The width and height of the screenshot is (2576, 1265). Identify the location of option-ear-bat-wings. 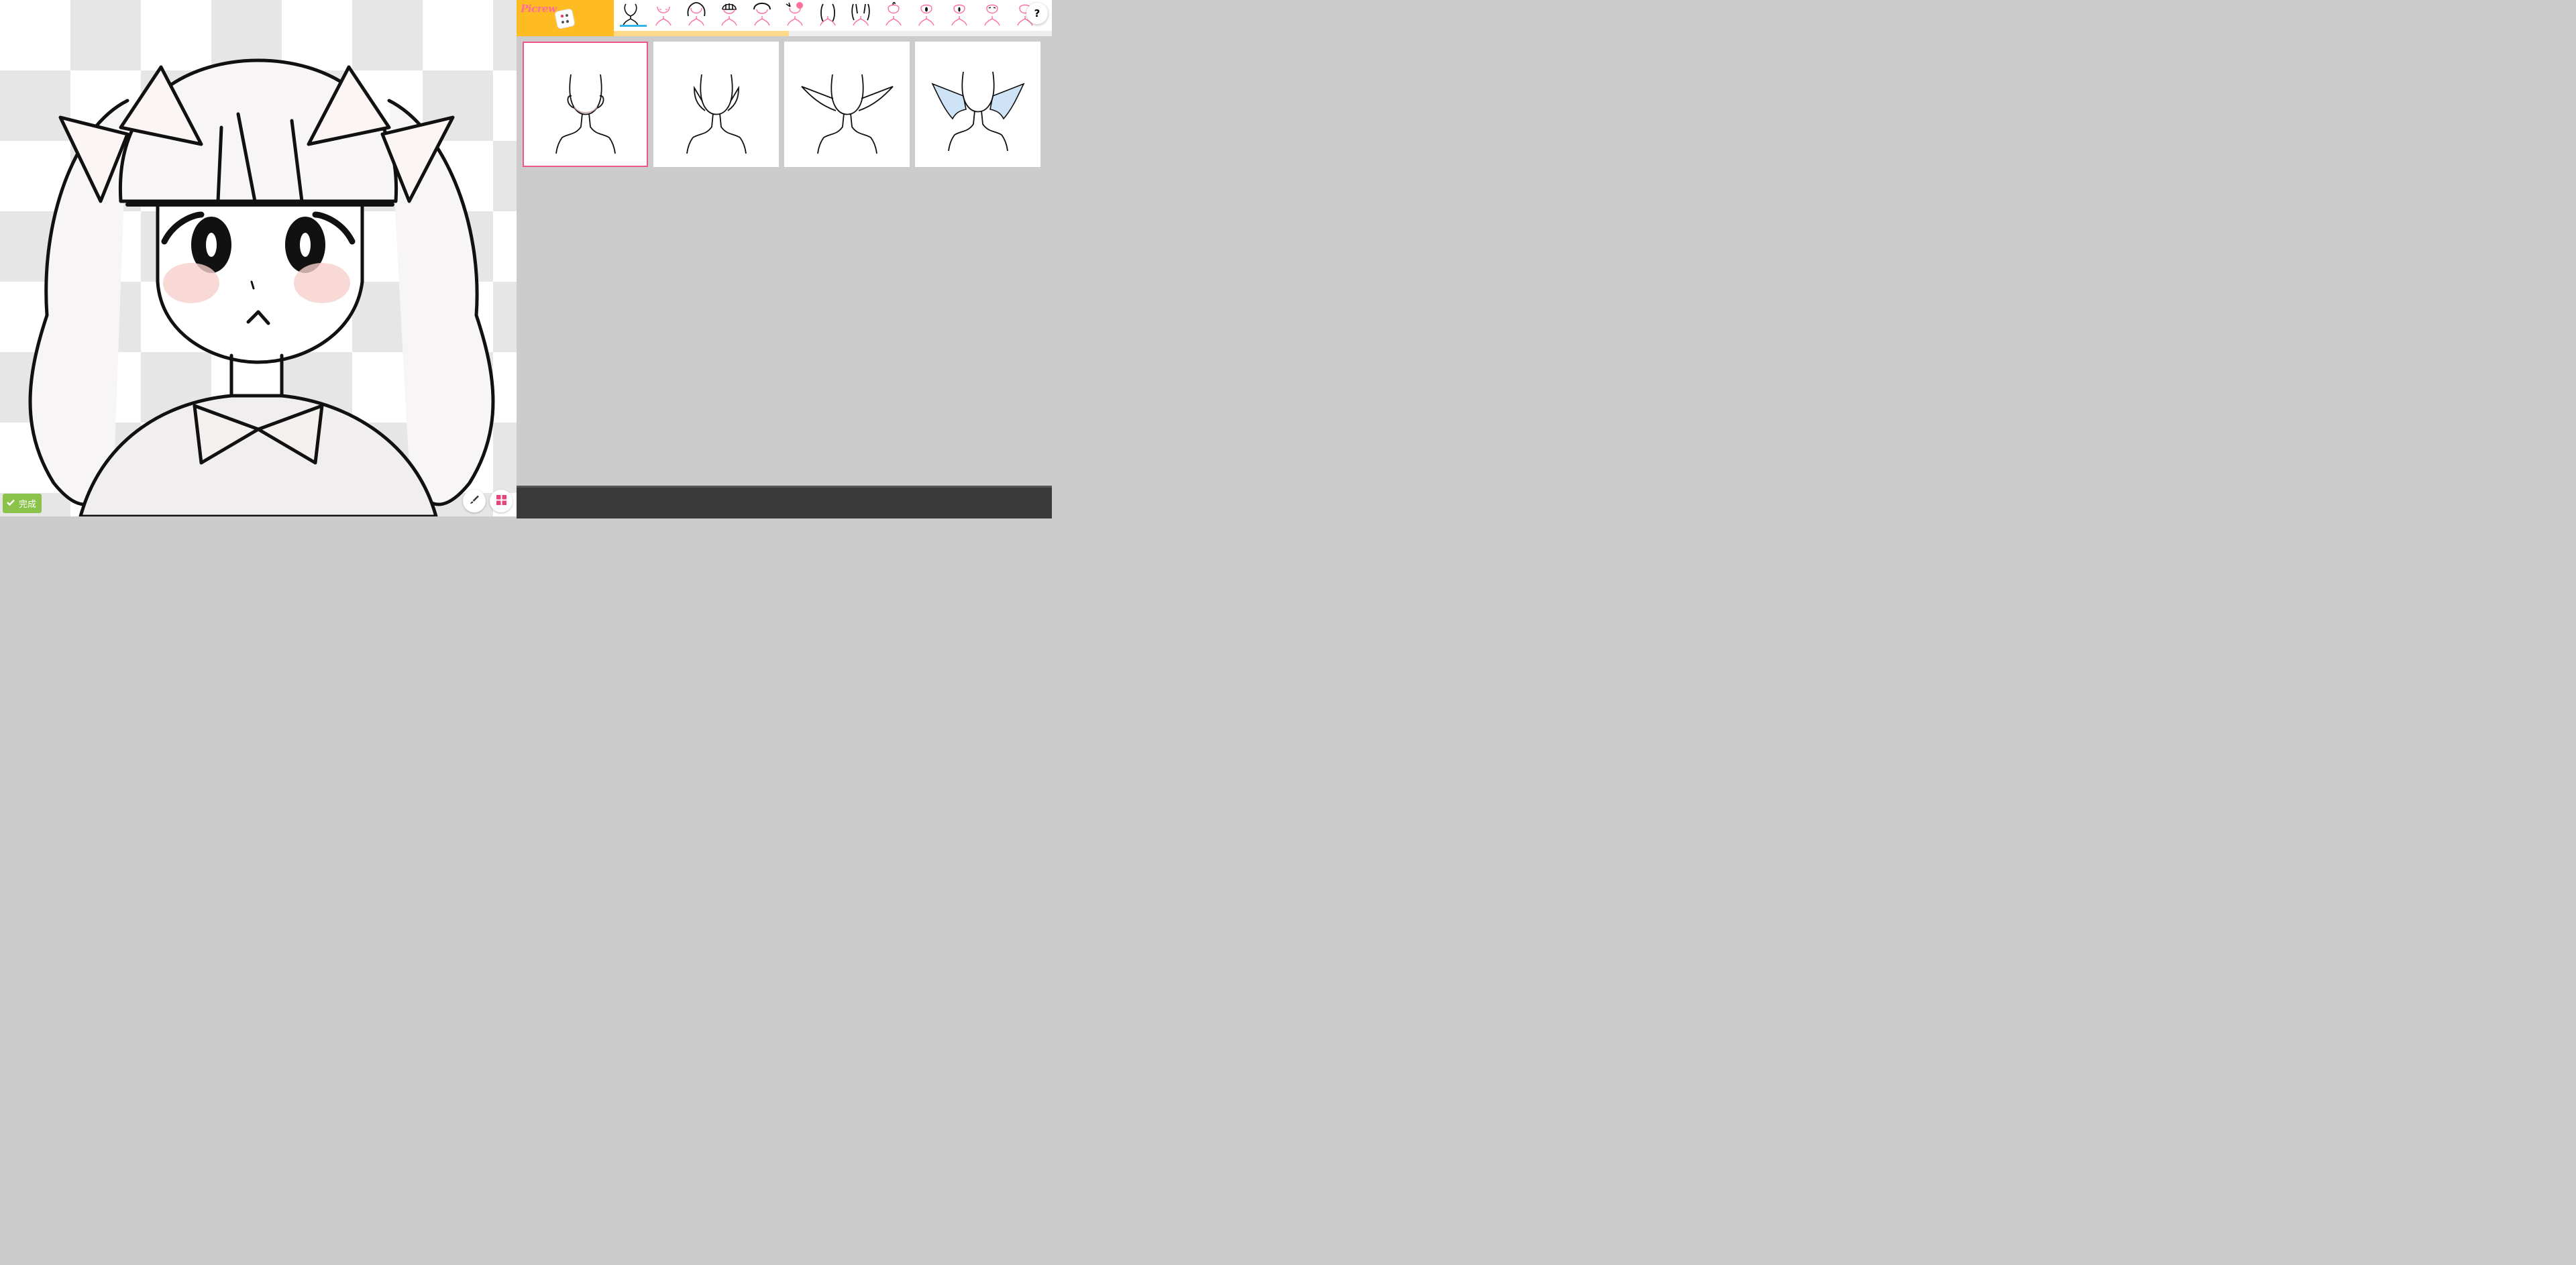
(977, 105).